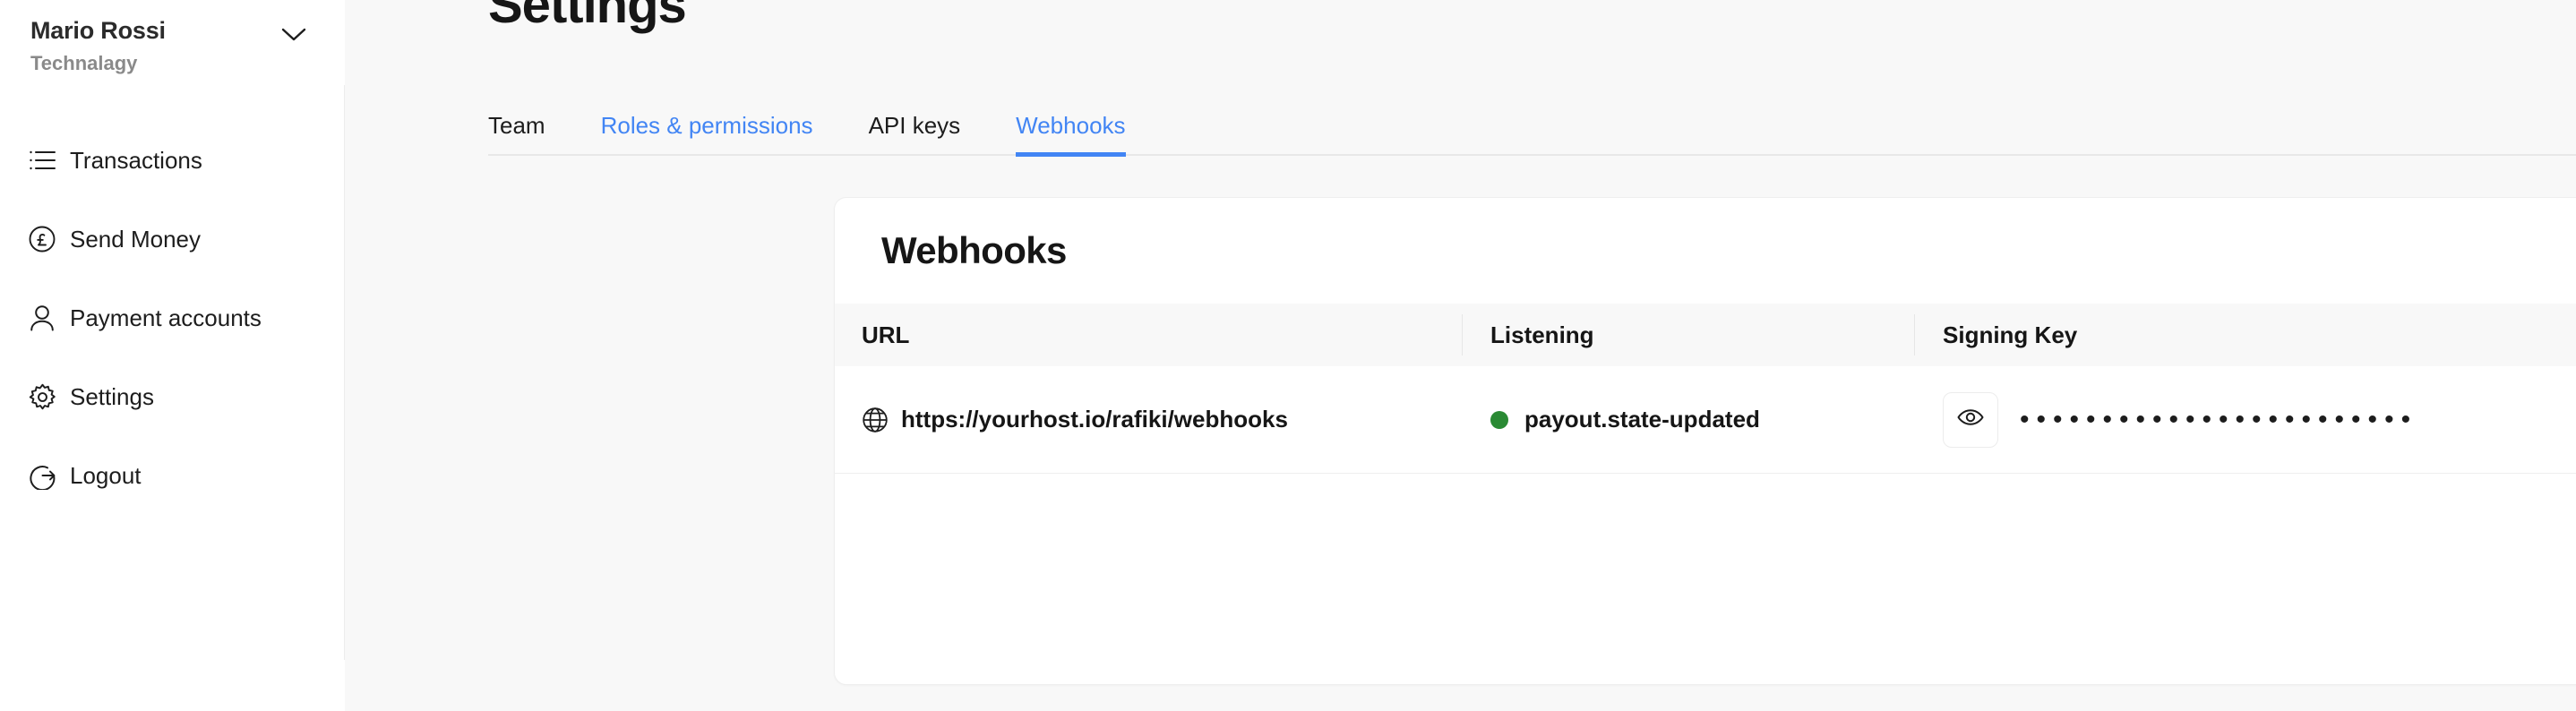 This screenshot has height=711, width=2576. What do you see at coordinates (1094, 419) in the screenshot?
I see `cell-url-text: https://yourhost.io/rafiki/webhooks` at bounding box center [1094, 419].